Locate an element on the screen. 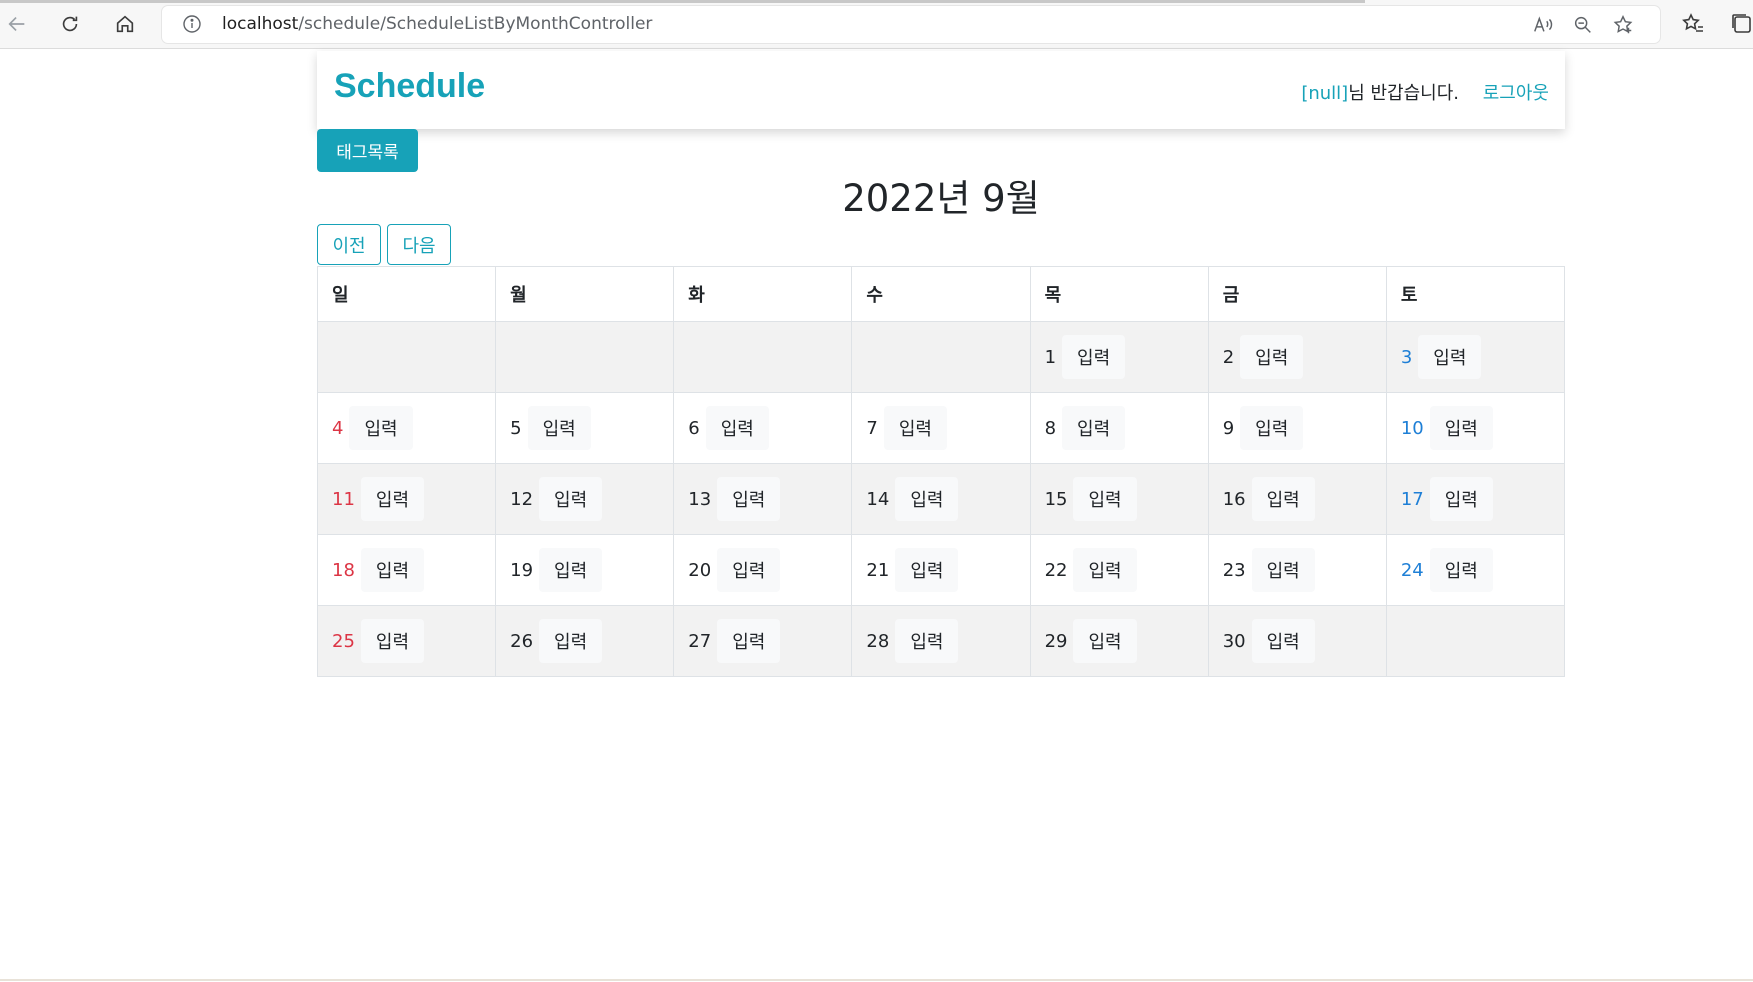 This screenshot has width=1753, height=982. calendar-day-cell: 29 입력 is located at coordinates (1119, 641).